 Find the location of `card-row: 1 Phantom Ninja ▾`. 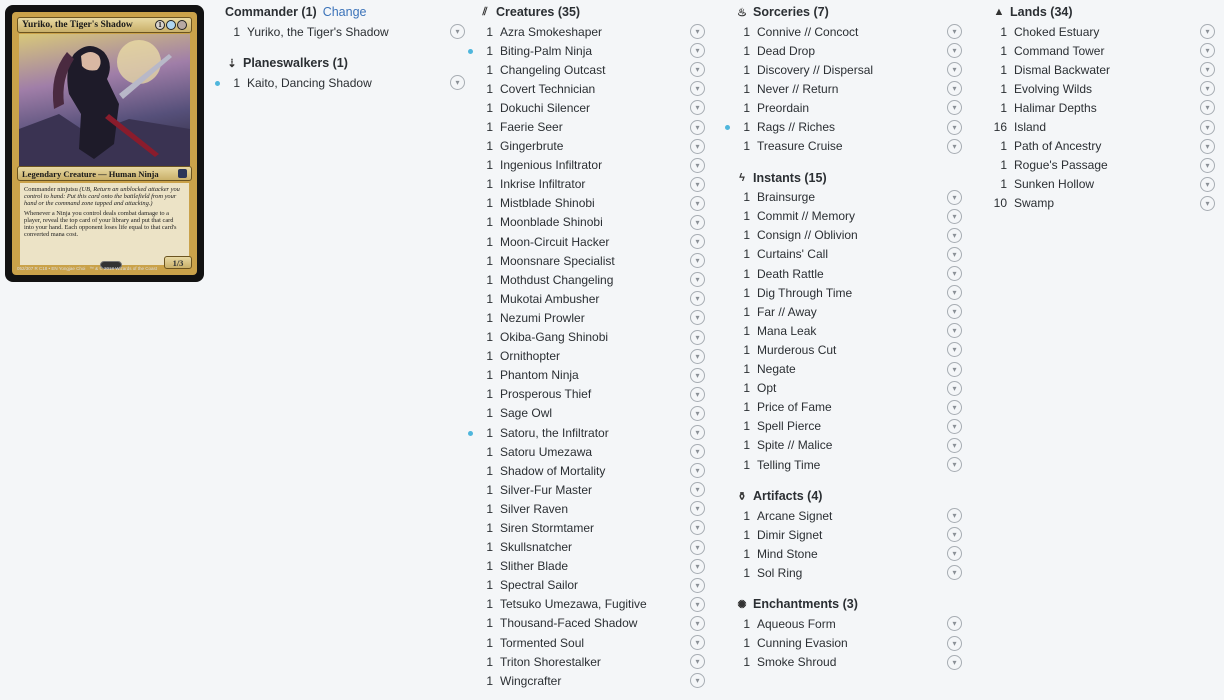

card-row: 1 Phantom Ninja ▾ is located at coordinates (594, 375).